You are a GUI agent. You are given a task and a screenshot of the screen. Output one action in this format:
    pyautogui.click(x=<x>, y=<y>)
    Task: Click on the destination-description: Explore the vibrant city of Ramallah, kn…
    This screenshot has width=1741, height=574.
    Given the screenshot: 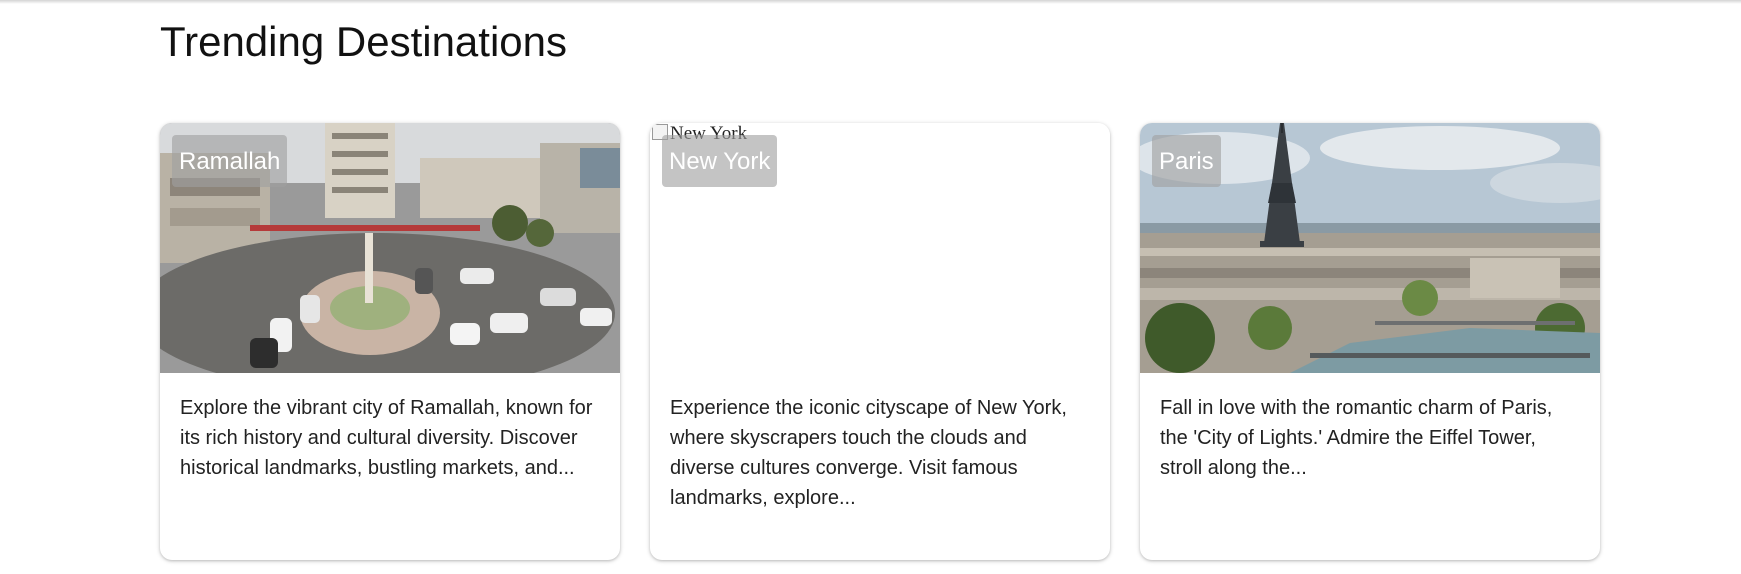 What is the action you would take?
    pyautogui.click(x=386, y=438)
    